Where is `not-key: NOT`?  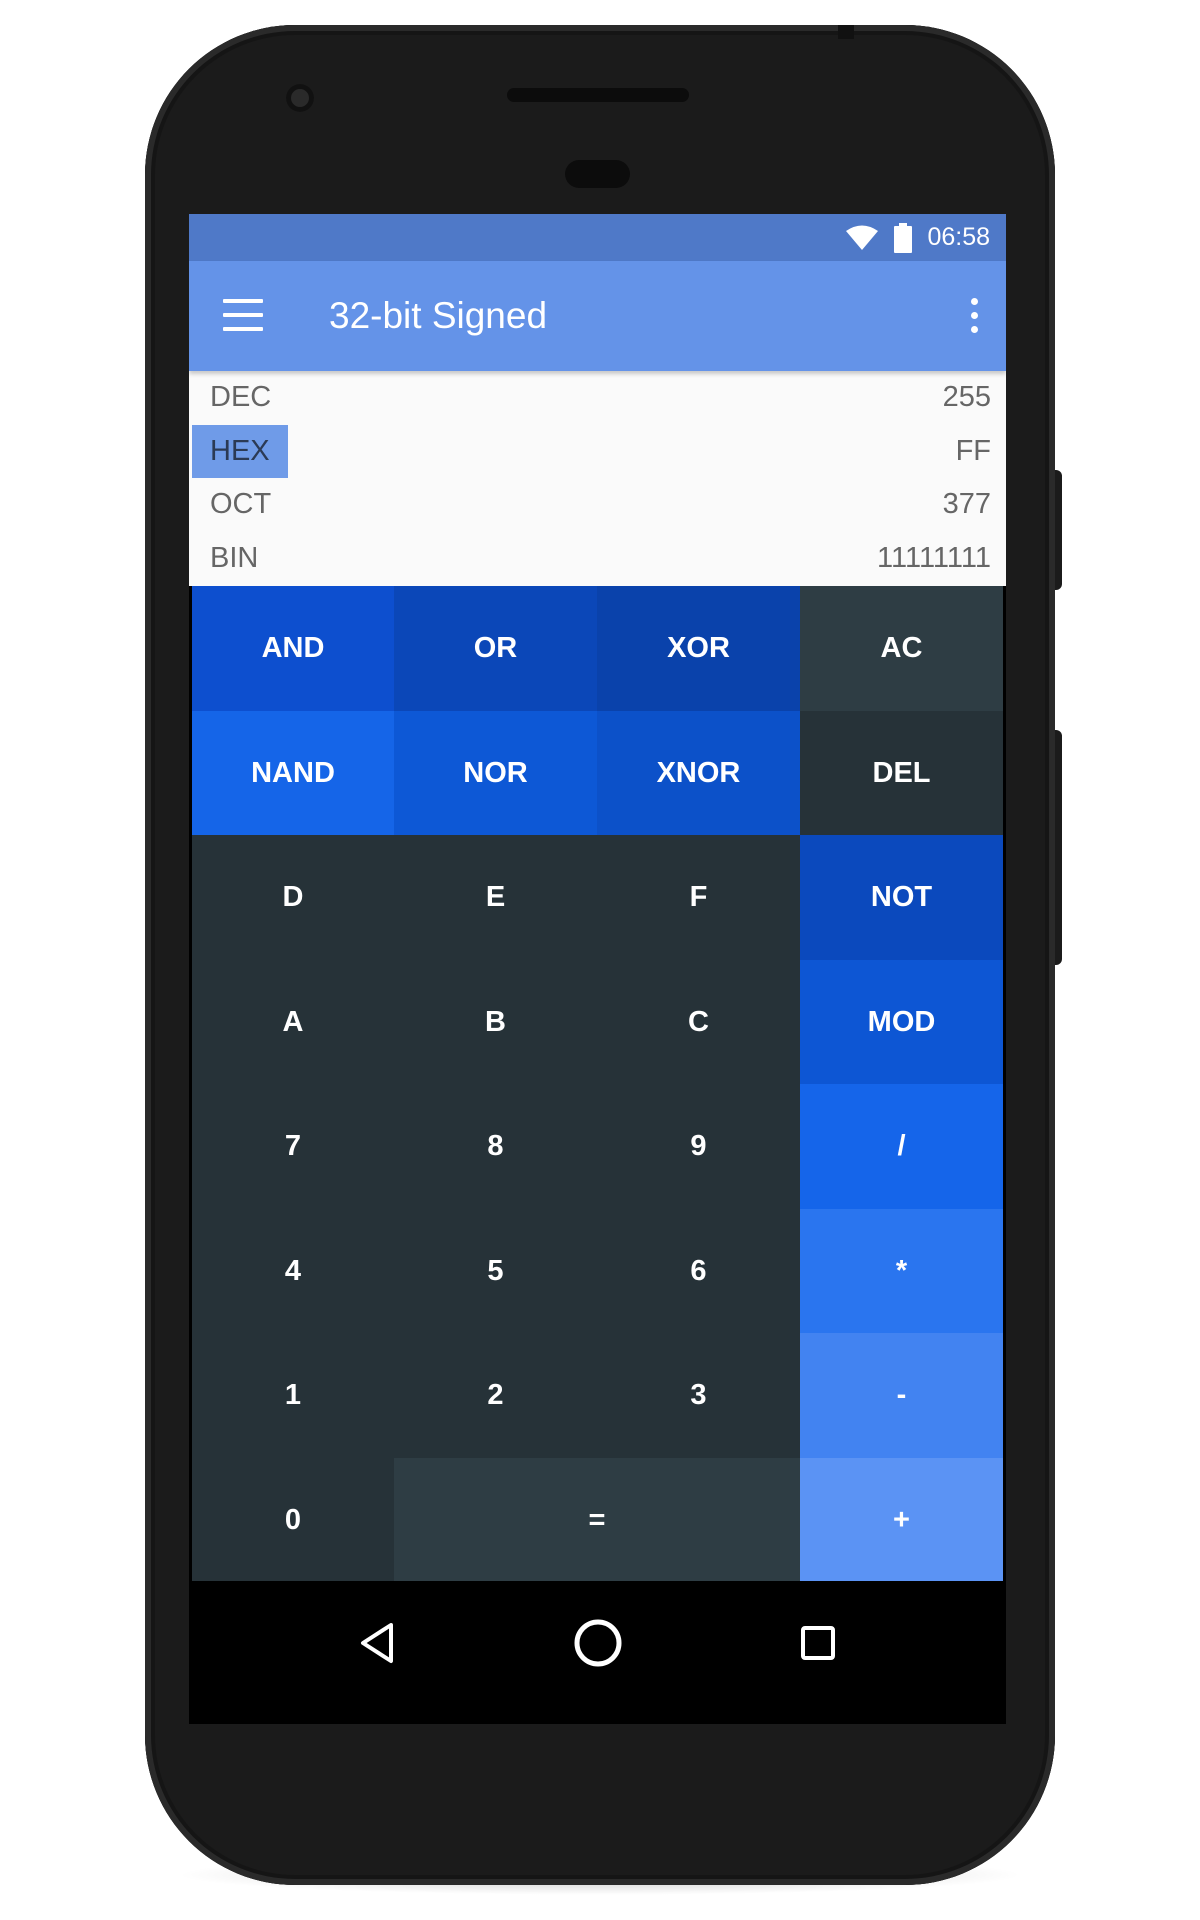
not-key: NOT is located at coordinates (901, 897).